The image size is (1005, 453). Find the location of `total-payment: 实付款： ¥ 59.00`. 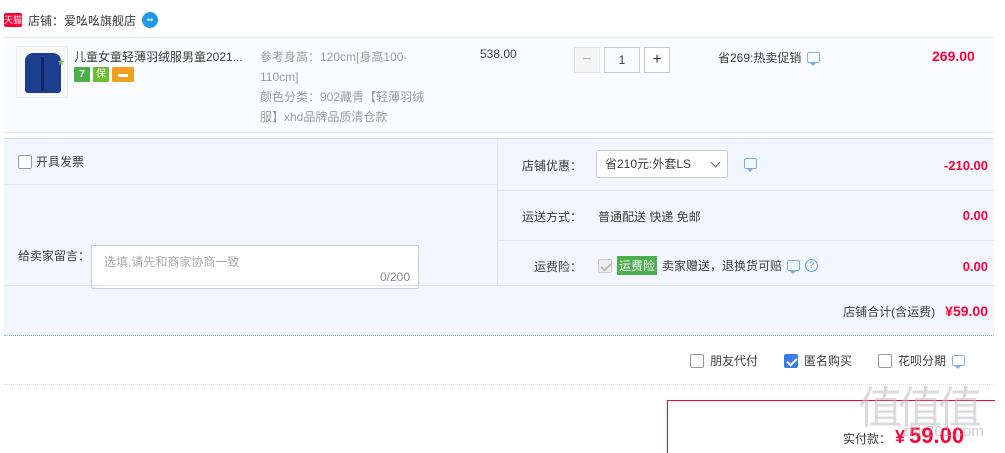

total-payment: 实付款： ¥ 59.00 is located at coordinates (903, 436).